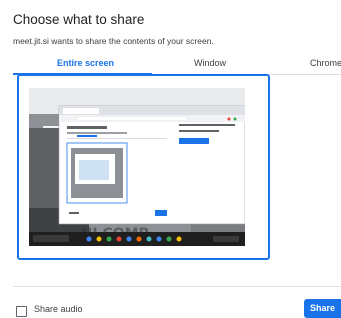  What do you see at coordinates (210, 63) in the screenshot?
I see `tab-window: Window` at bounding box center [210, 63].